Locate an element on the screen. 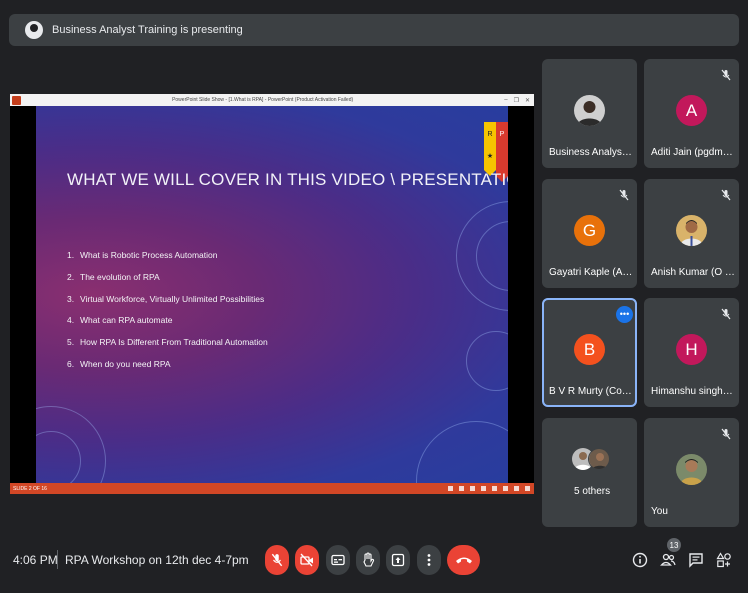  chat-button is located at coordinates (696, 560).